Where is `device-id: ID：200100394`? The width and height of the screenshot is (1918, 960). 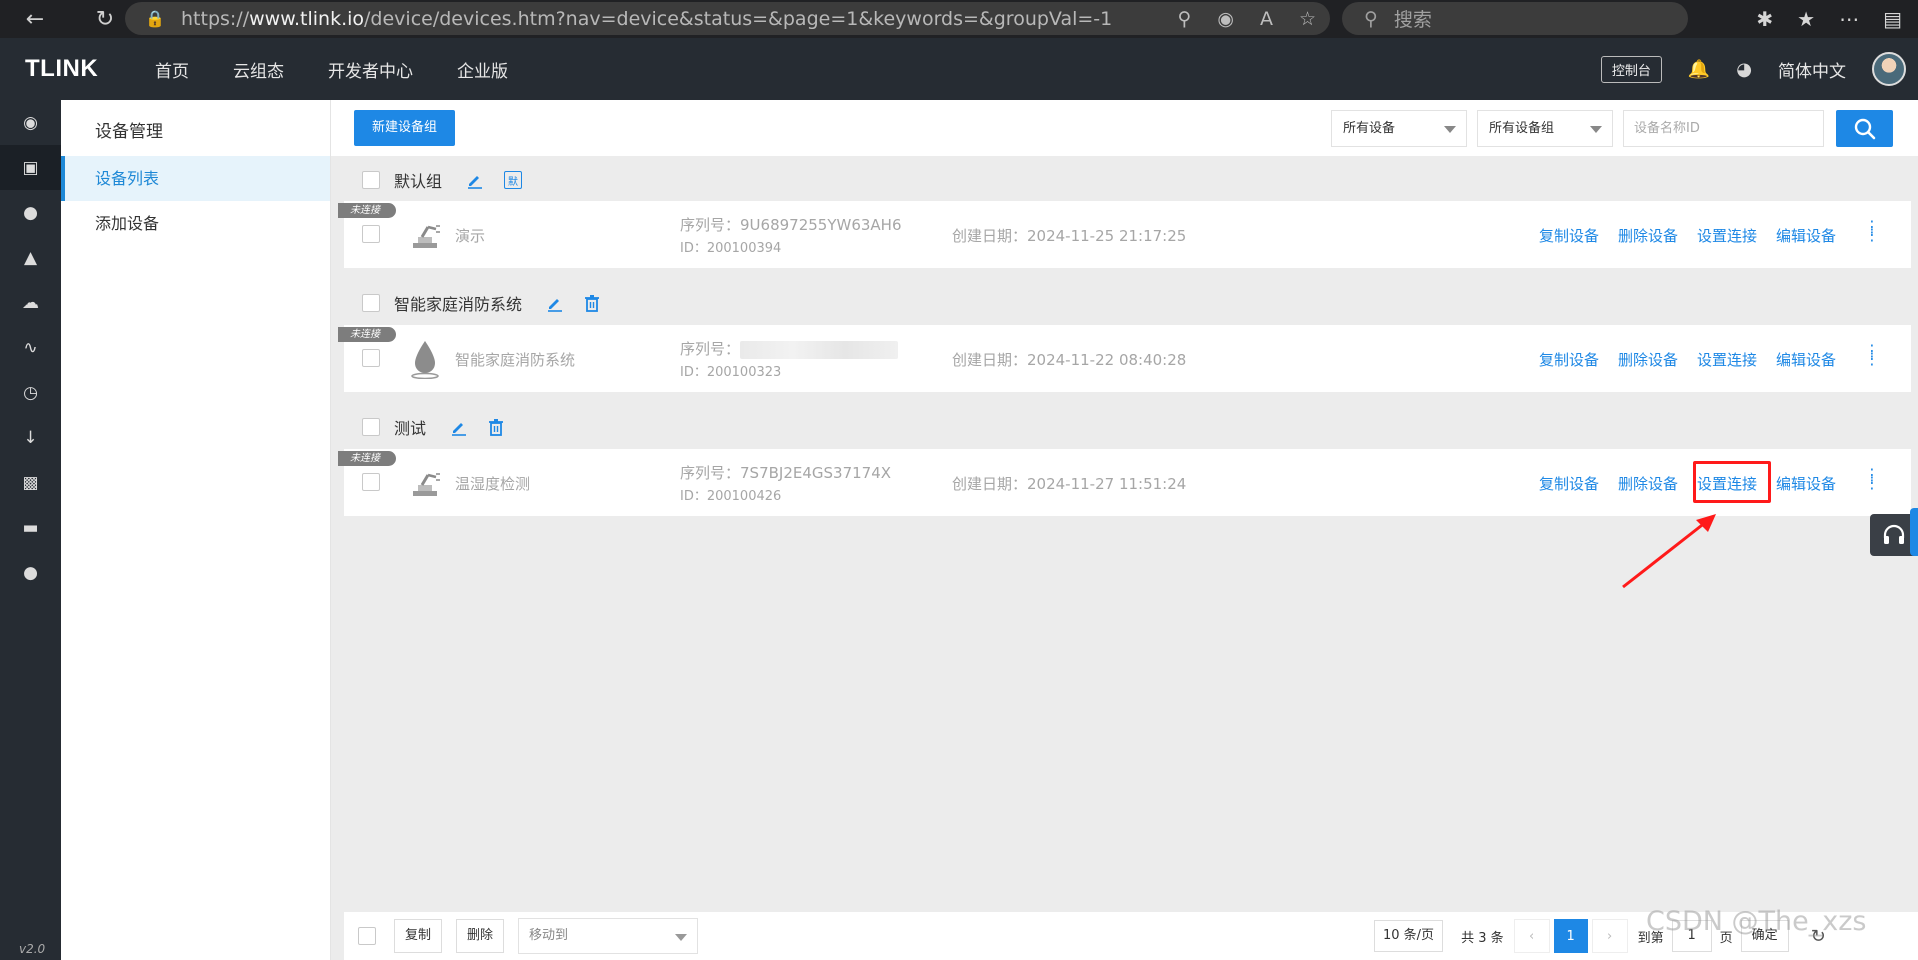 device-id: ID：200100394 is located at coordinates (731, 248).